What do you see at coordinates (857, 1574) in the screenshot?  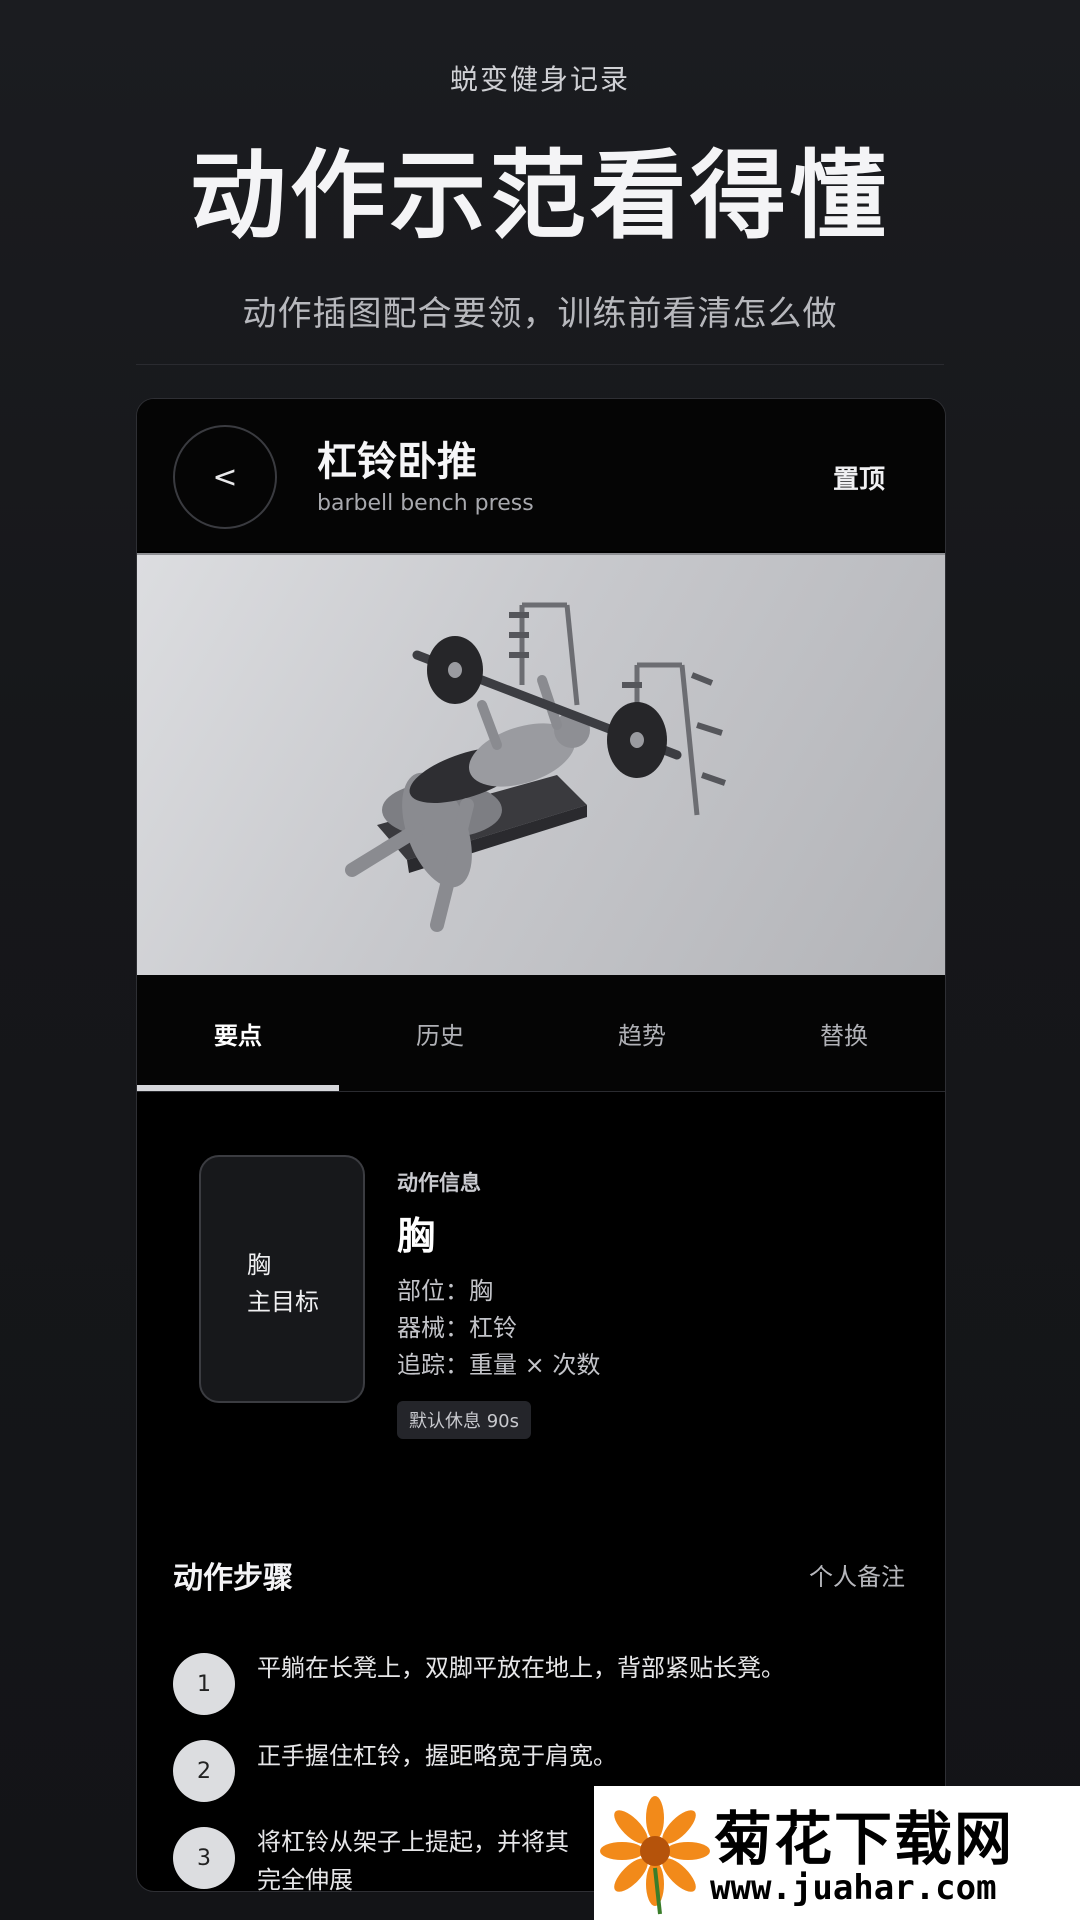 I see `personal-notes-button: 个人备注` at bounding box center [857, 1574].